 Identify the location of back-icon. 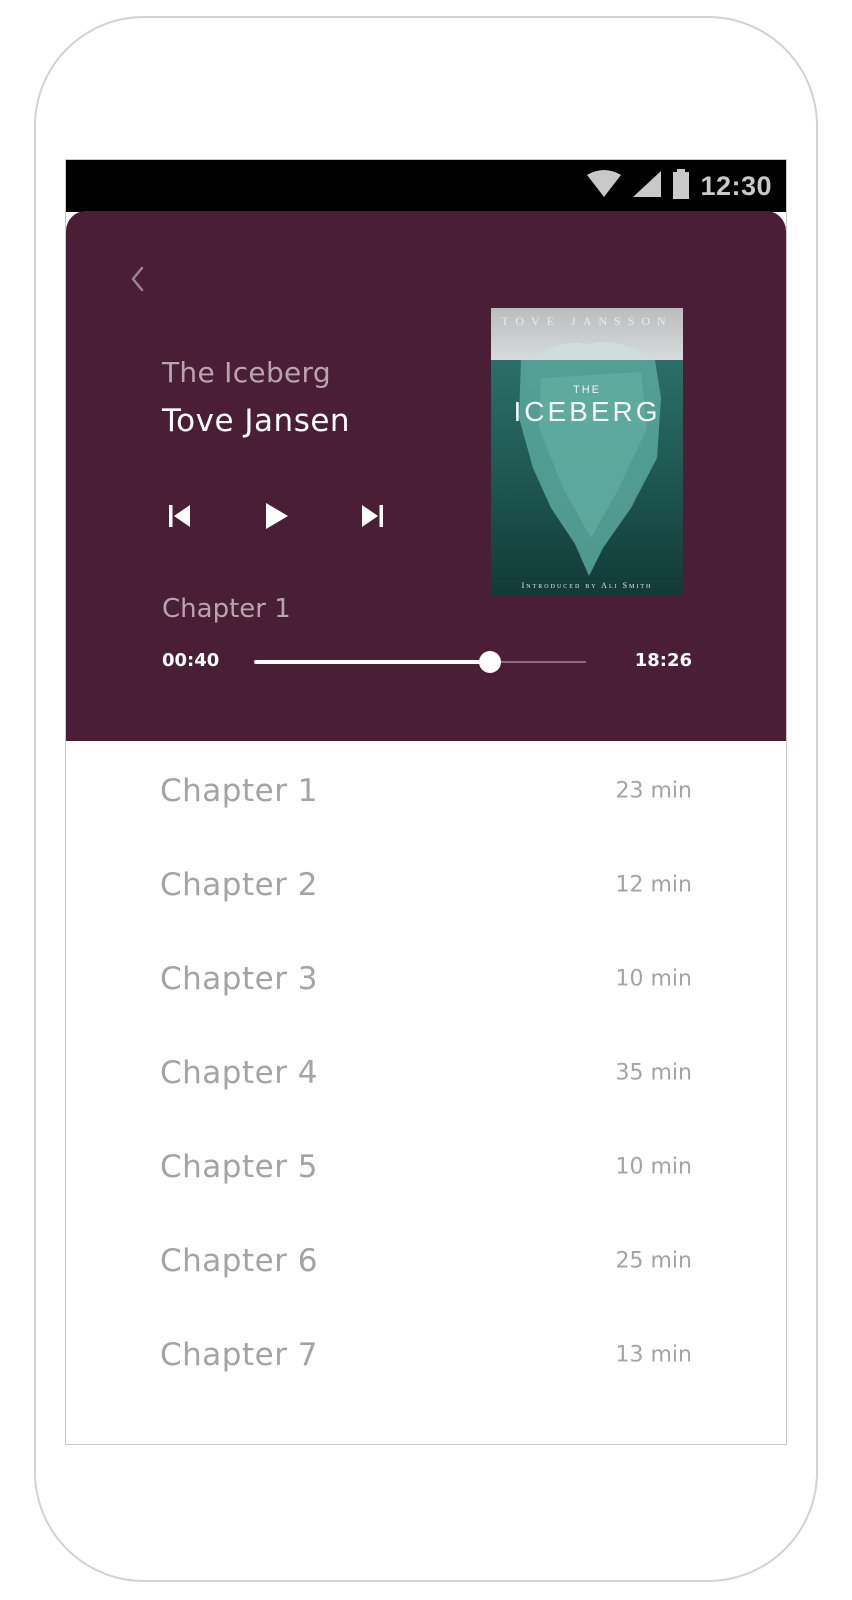
(138, 279).